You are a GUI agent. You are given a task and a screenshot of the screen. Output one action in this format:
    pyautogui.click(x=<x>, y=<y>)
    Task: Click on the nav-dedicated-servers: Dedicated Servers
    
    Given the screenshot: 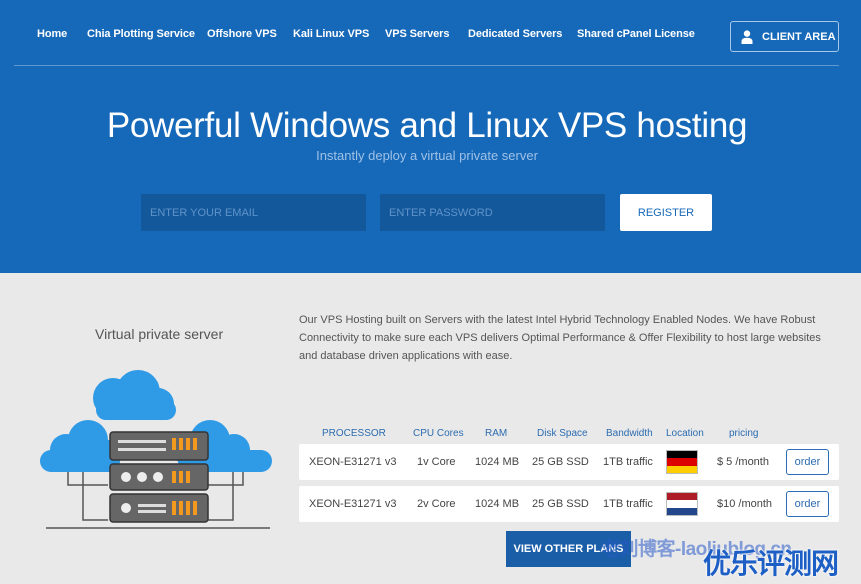 What is the action you would take?
    pyautogui.click(x=515, y=34)
    